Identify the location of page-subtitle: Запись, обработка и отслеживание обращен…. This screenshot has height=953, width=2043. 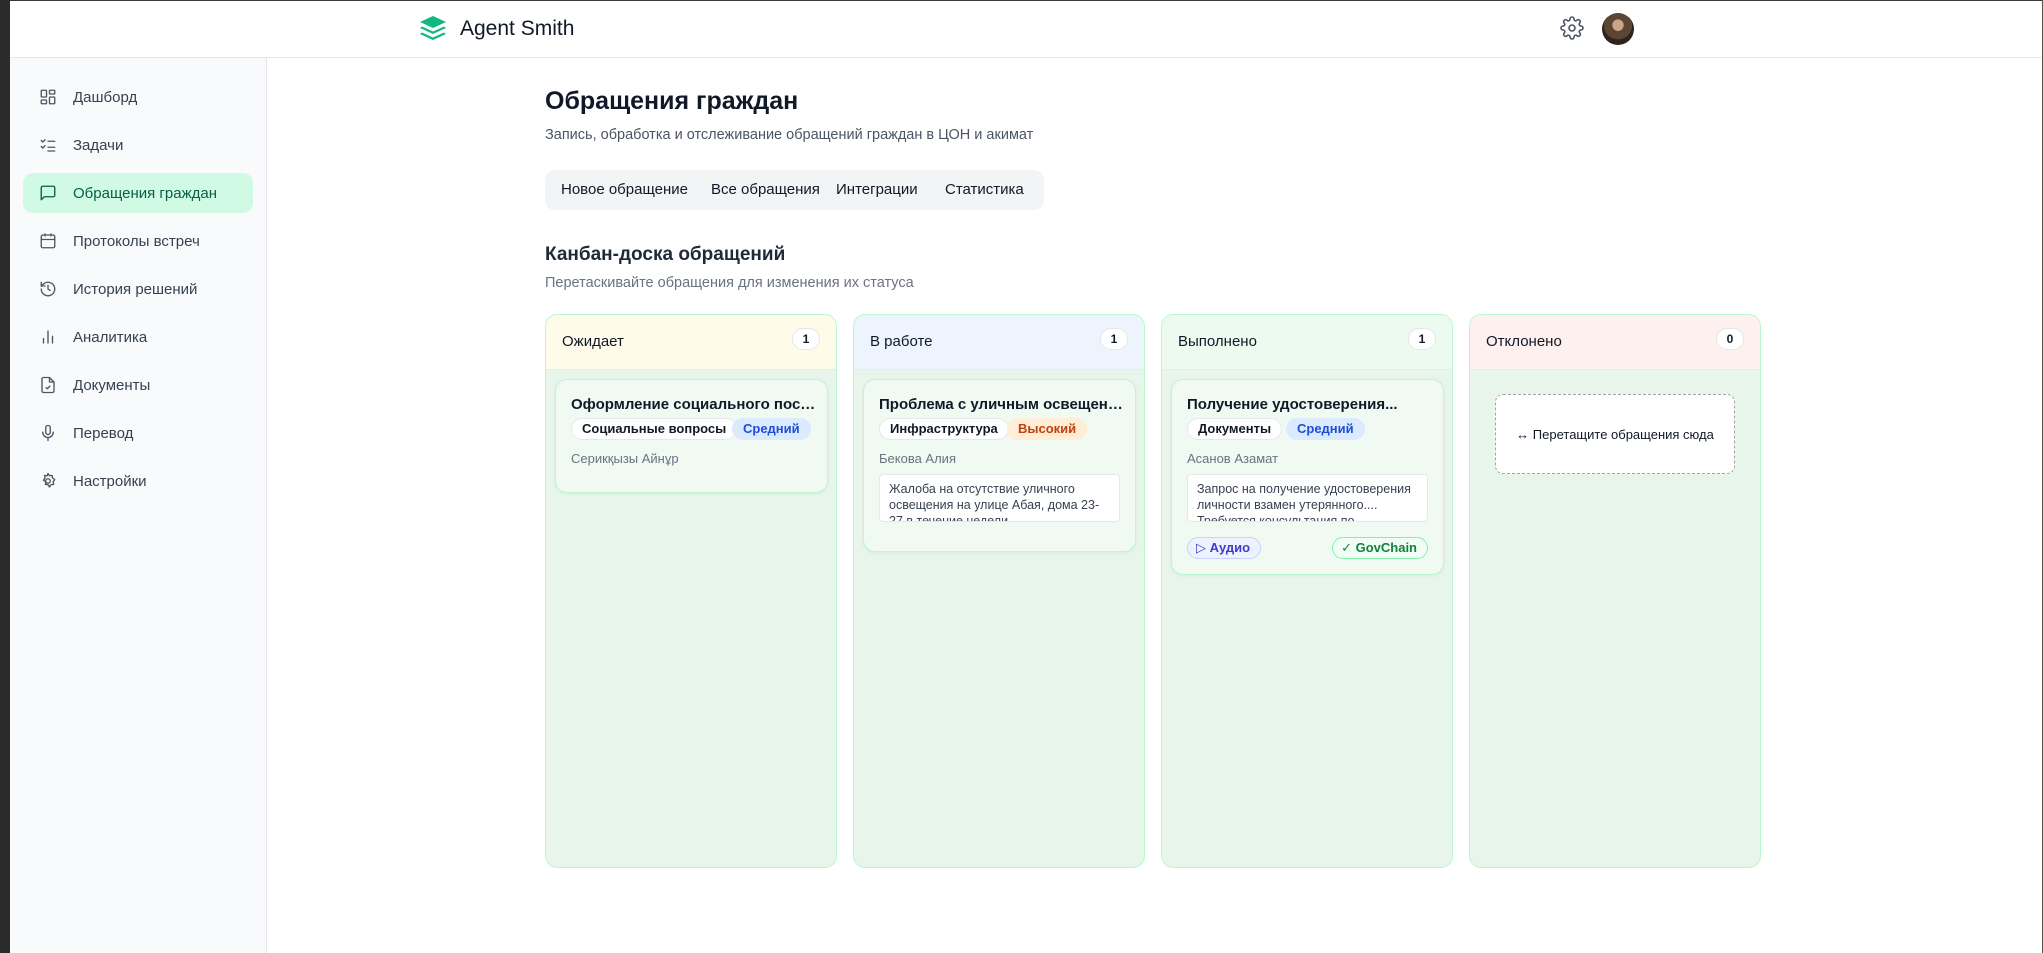
(789, 135).